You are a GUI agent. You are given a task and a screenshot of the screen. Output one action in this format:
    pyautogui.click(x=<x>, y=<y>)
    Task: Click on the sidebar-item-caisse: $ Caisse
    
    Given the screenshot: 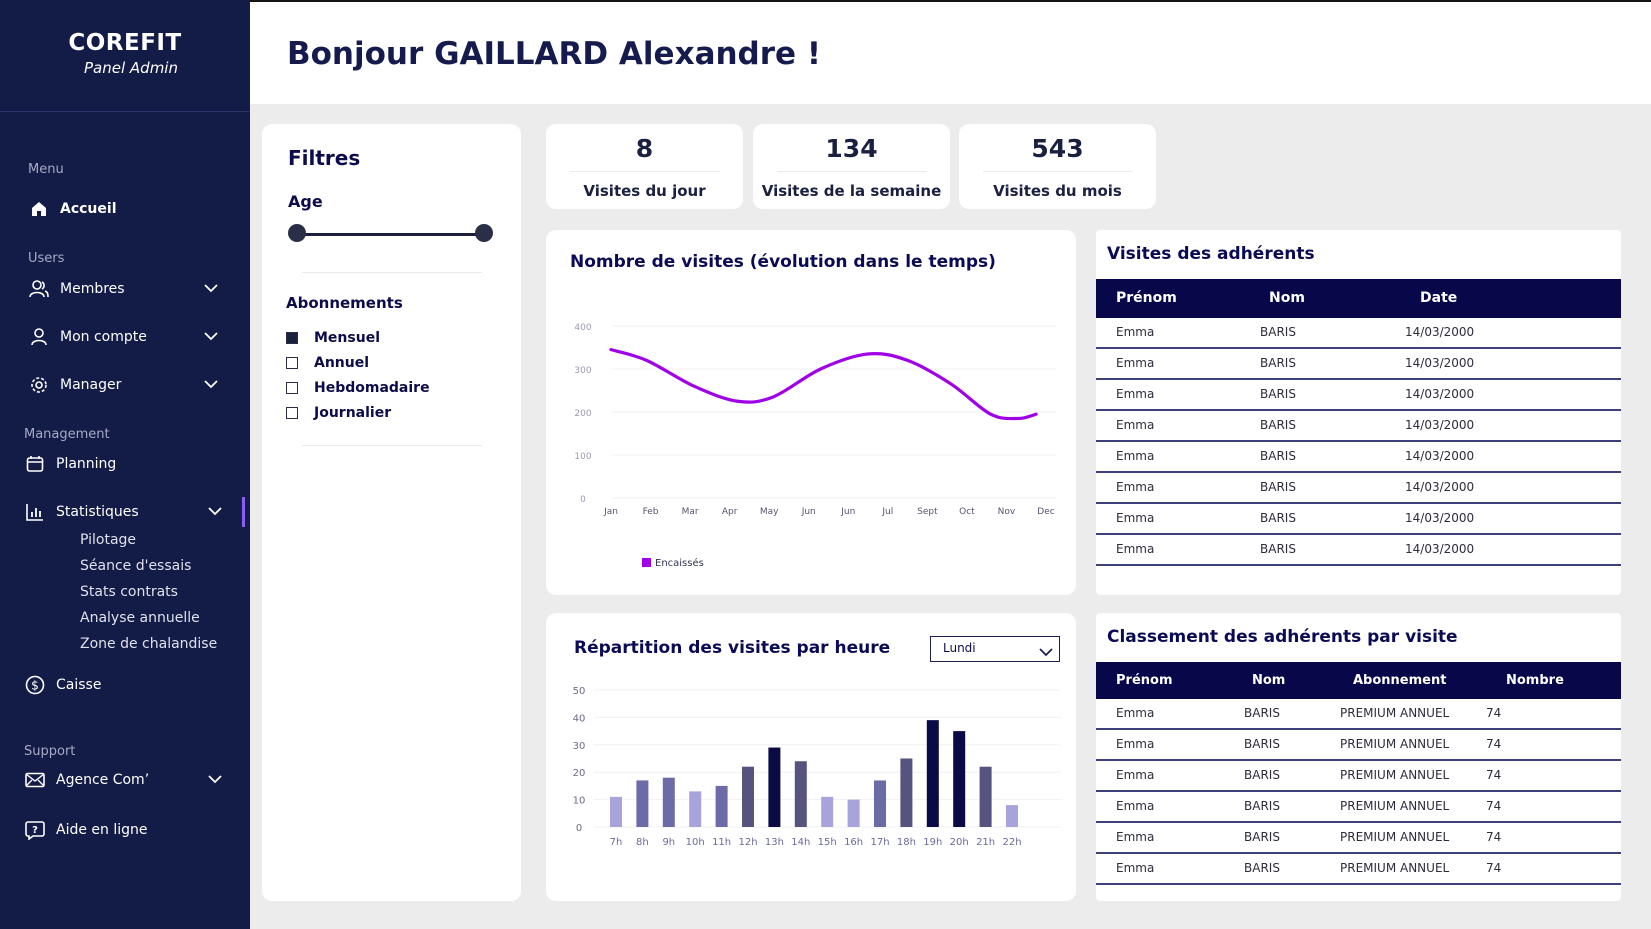 What is the action you would take?
    pyautogui.click(x=127, y=685)
    